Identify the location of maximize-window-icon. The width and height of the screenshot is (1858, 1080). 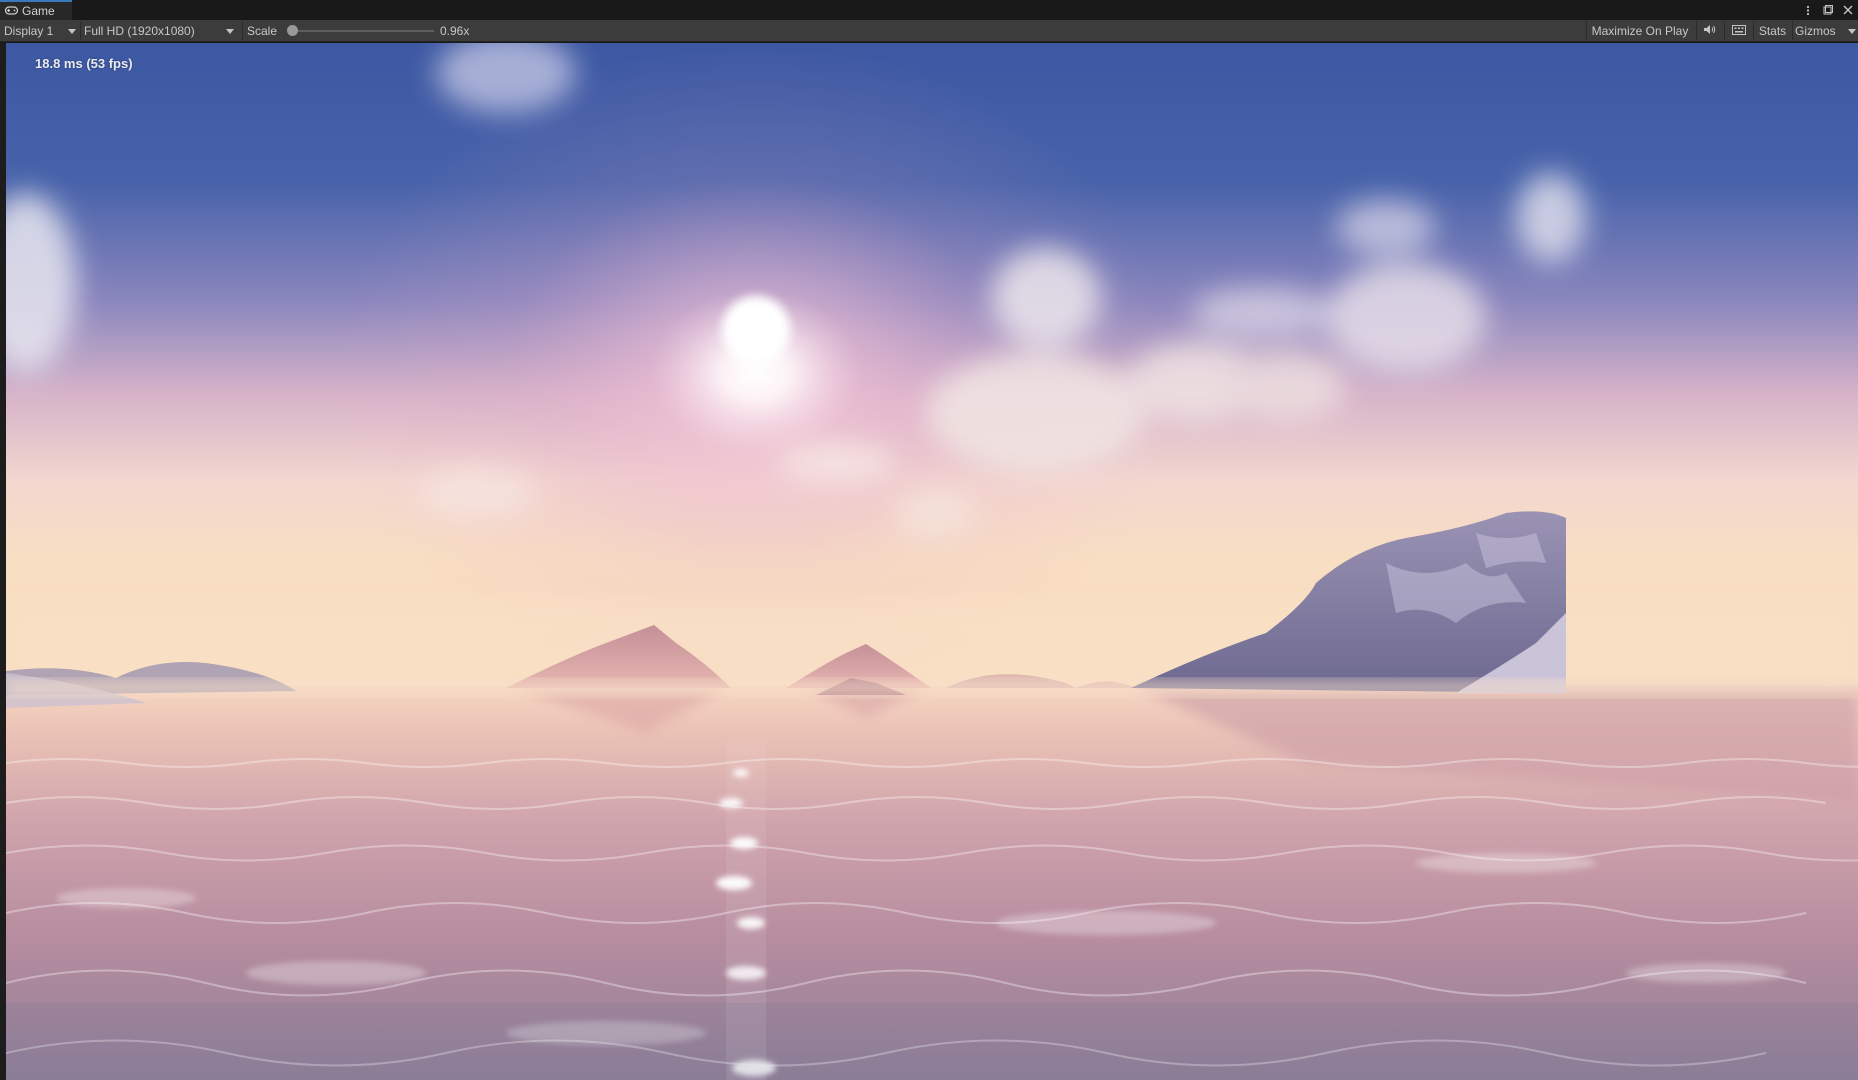
(1828, 10).